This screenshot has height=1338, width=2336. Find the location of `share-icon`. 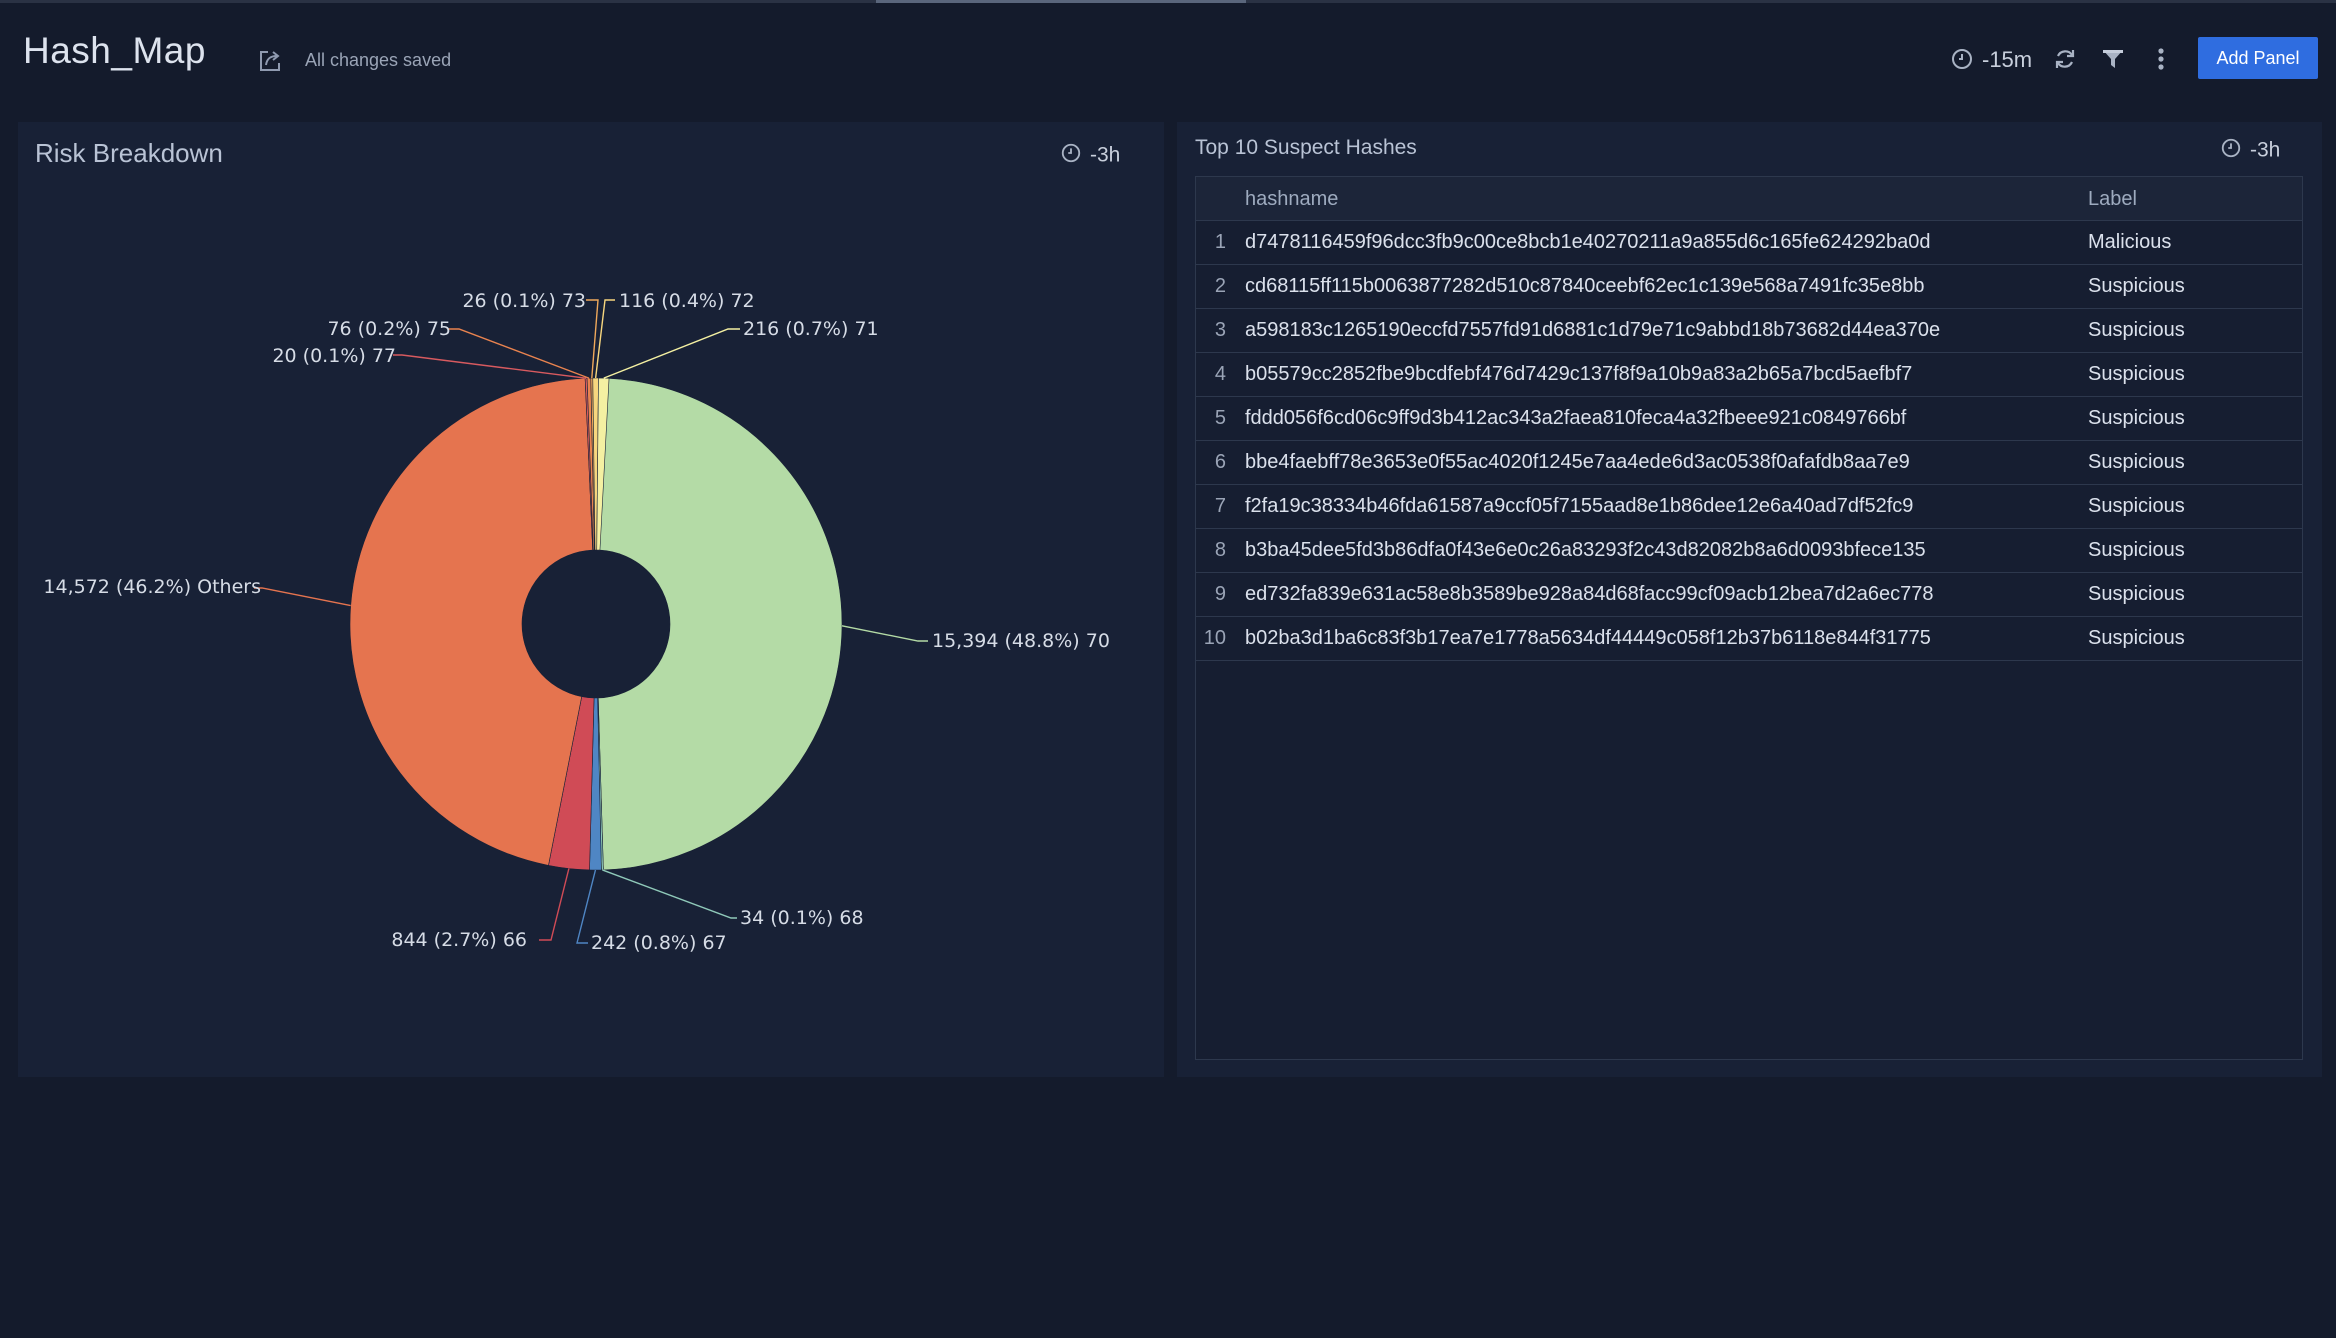

share-icon is located at coordinates (270, 61).